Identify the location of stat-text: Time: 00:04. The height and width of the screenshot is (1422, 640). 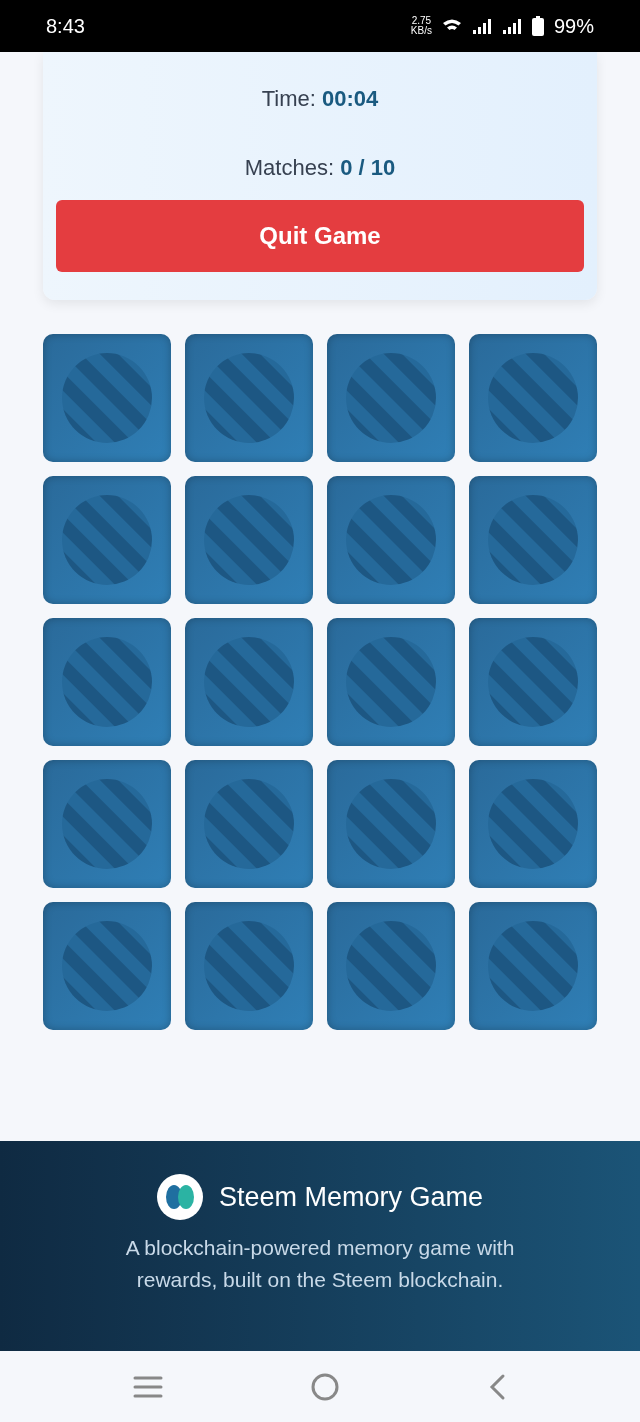
(320, 99).